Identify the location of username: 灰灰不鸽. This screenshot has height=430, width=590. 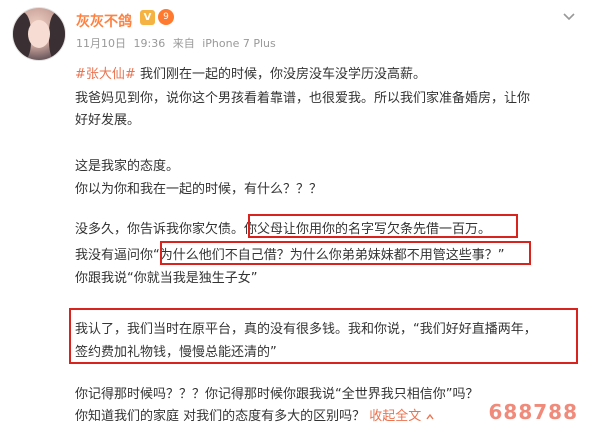
(104, 21).